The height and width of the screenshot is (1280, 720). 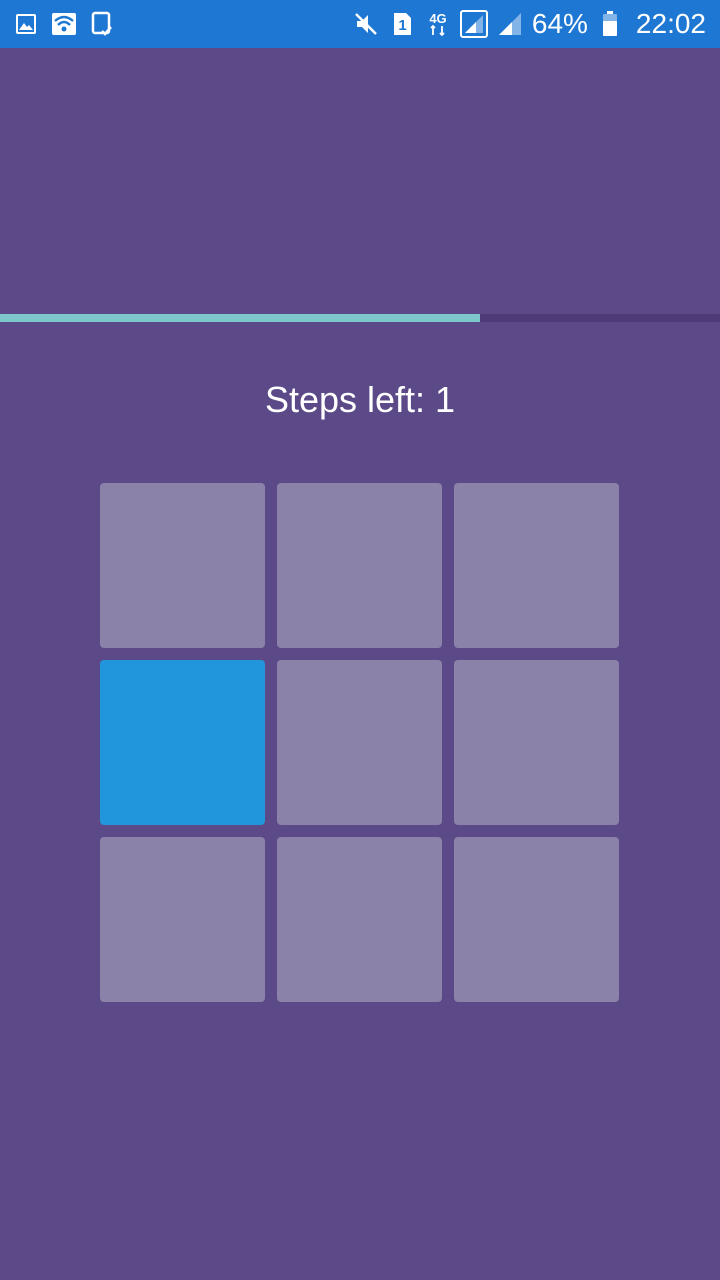 I want to click on signal-2-icon, so click(x=510, y=24).